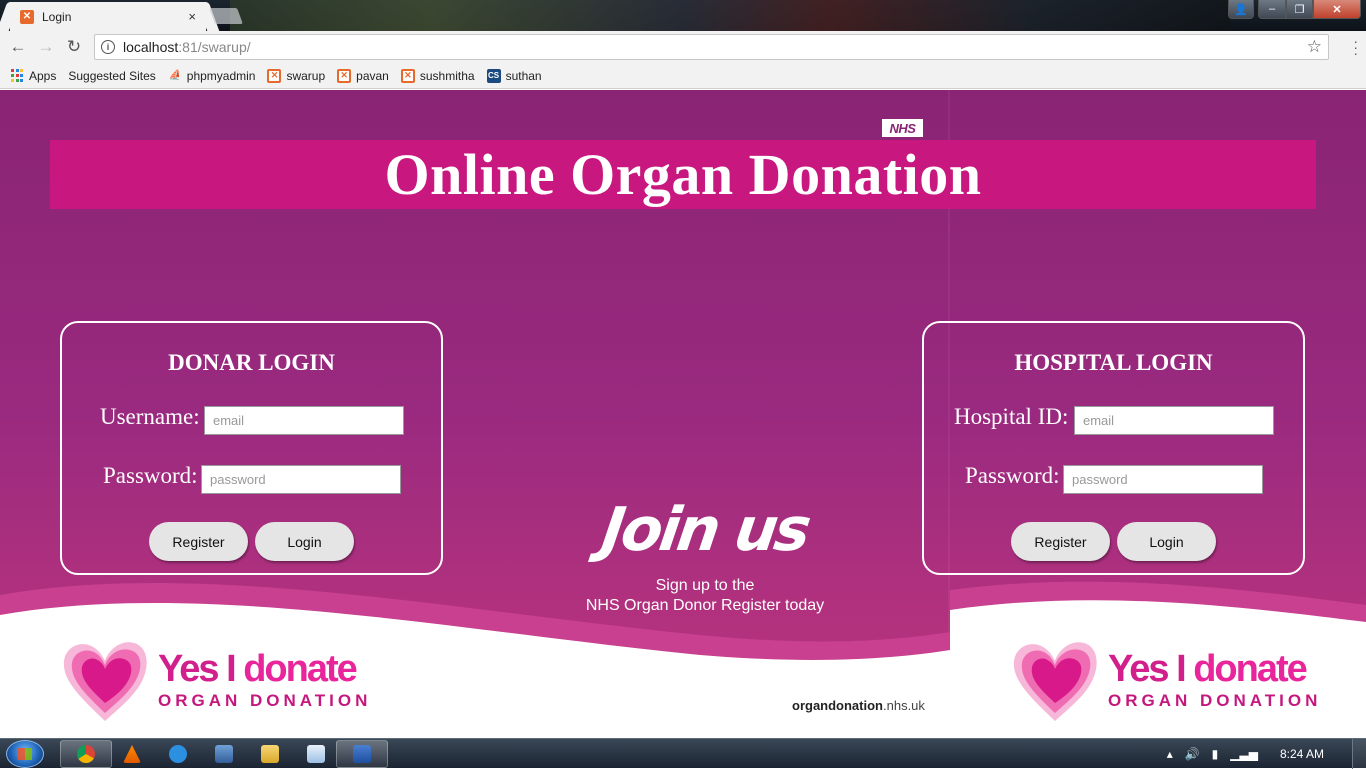  What do you see at coordinates (711, 47) in the screenshot?
I see `address-bar: i localhost:81/swarup/ ☆` at bounding box center [711, 47].